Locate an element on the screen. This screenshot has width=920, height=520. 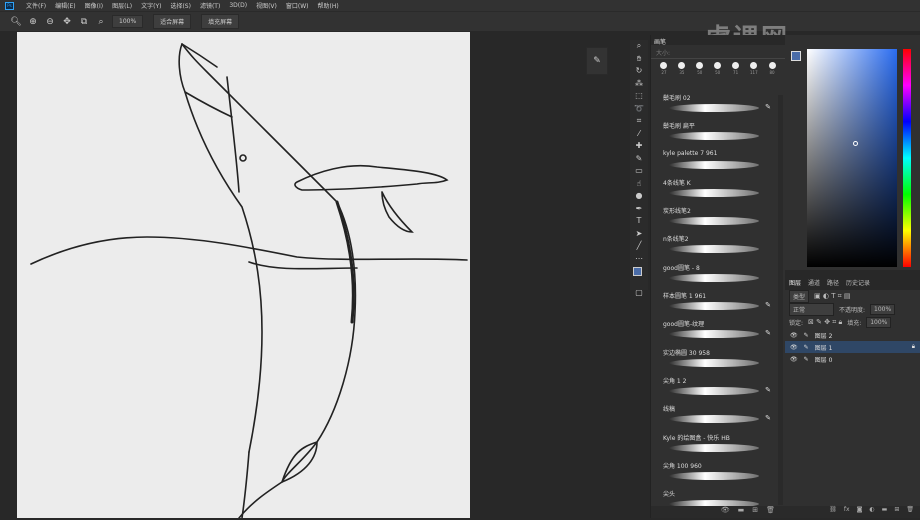
eyedropper-icon: ⁄ is located at coordinates (639, 134).